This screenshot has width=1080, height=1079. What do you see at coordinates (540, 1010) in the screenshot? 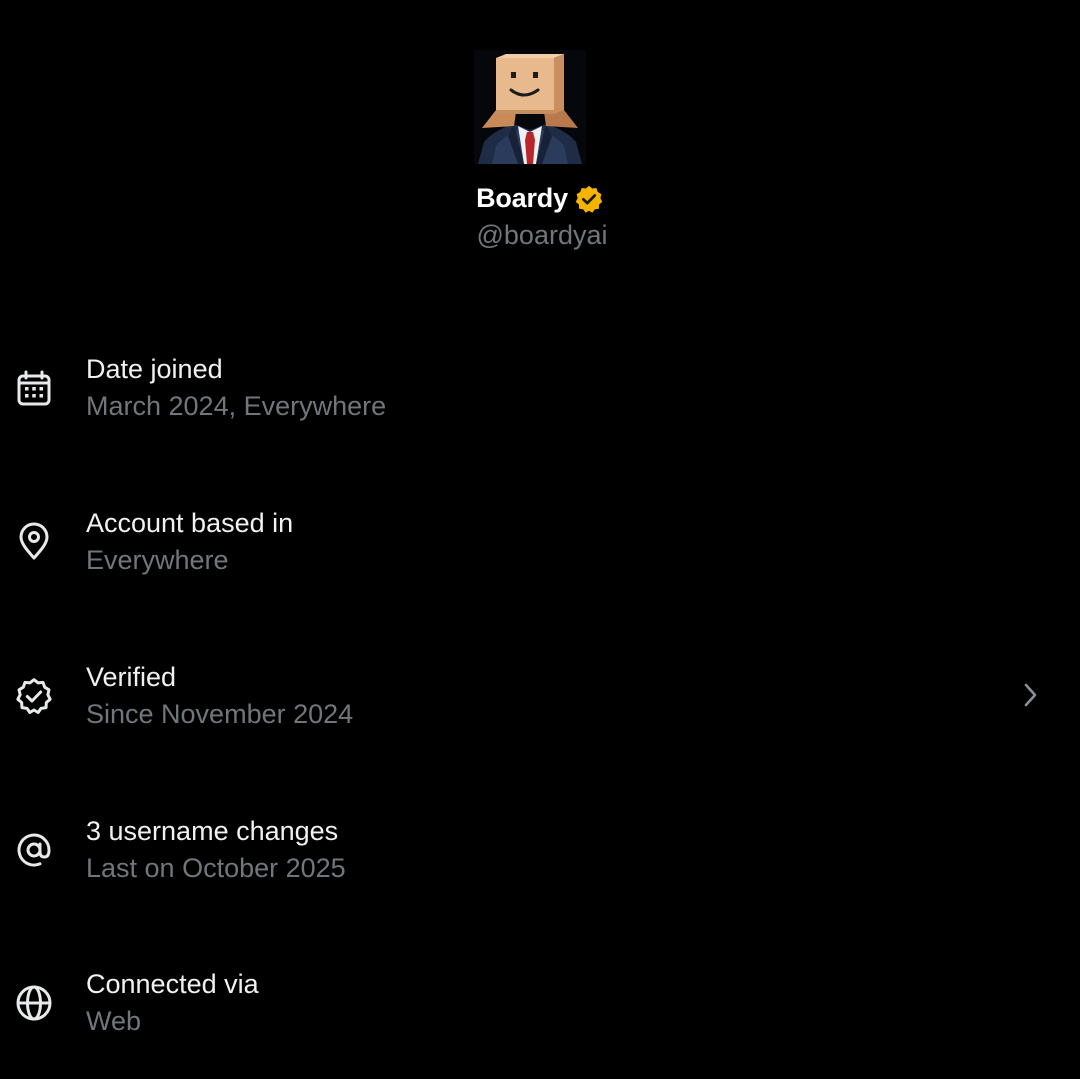
I see `about-row-connected-via: Connected via Web` at bounding box center [540, 1010].